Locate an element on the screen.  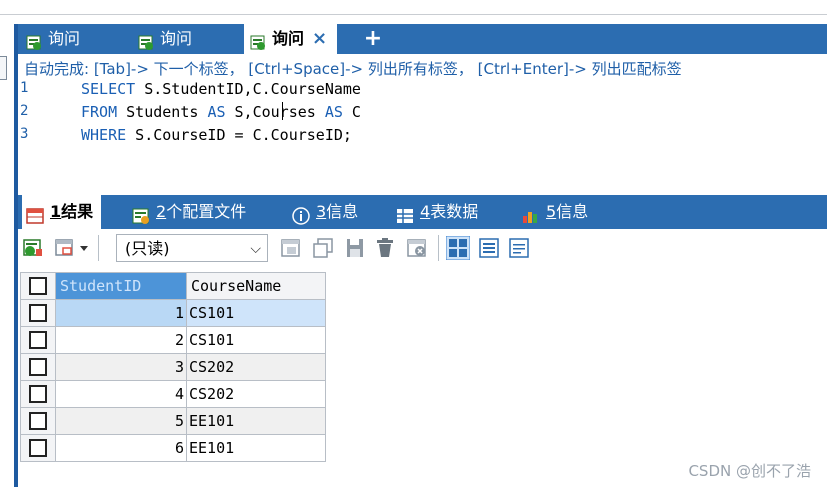
sql-text: Students is located at coordinates (162, 112).